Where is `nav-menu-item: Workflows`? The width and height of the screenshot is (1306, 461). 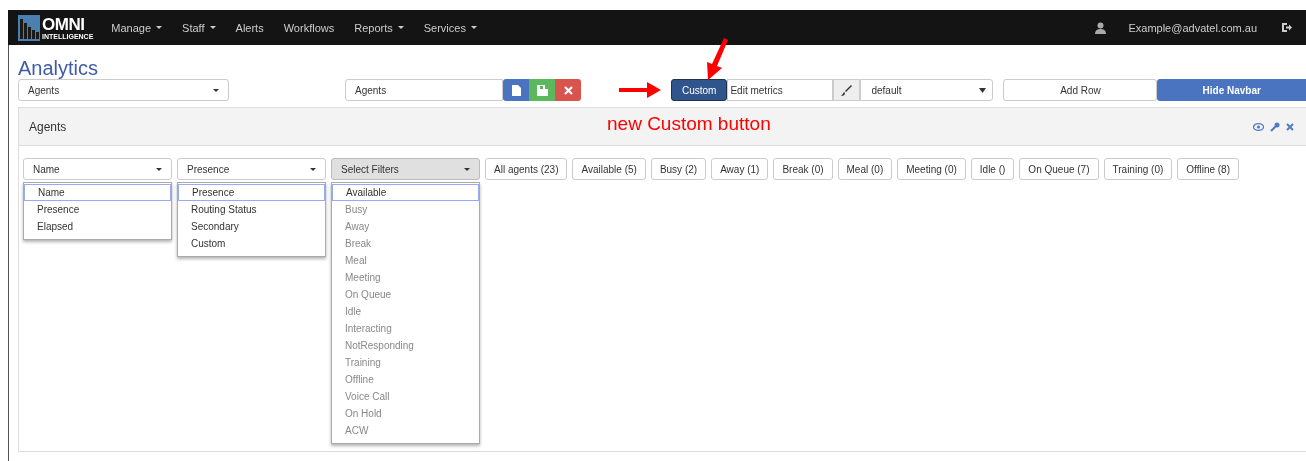 nav-menu-item: Workflows is located at coordinates (309, 27).